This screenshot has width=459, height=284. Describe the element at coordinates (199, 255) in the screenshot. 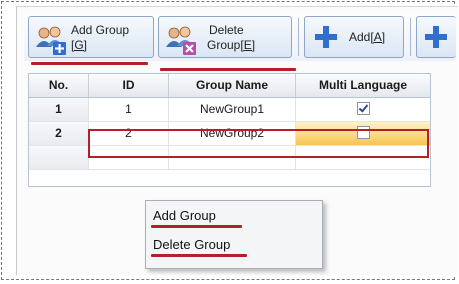

I see `annotation-underline-menu-delete` at that location.